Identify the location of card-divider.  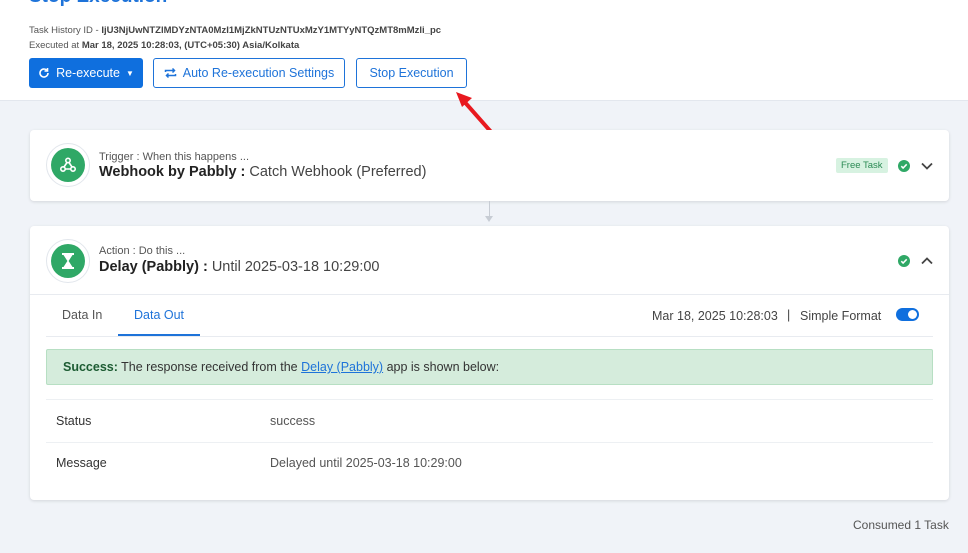
(489, 294).